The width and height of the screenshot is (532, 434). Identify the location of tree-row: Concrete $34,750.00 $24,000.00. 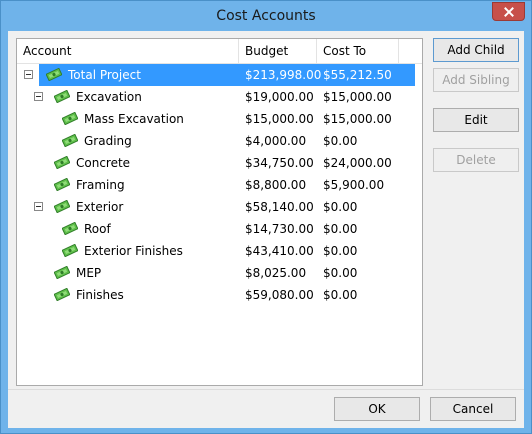
(219, 163).